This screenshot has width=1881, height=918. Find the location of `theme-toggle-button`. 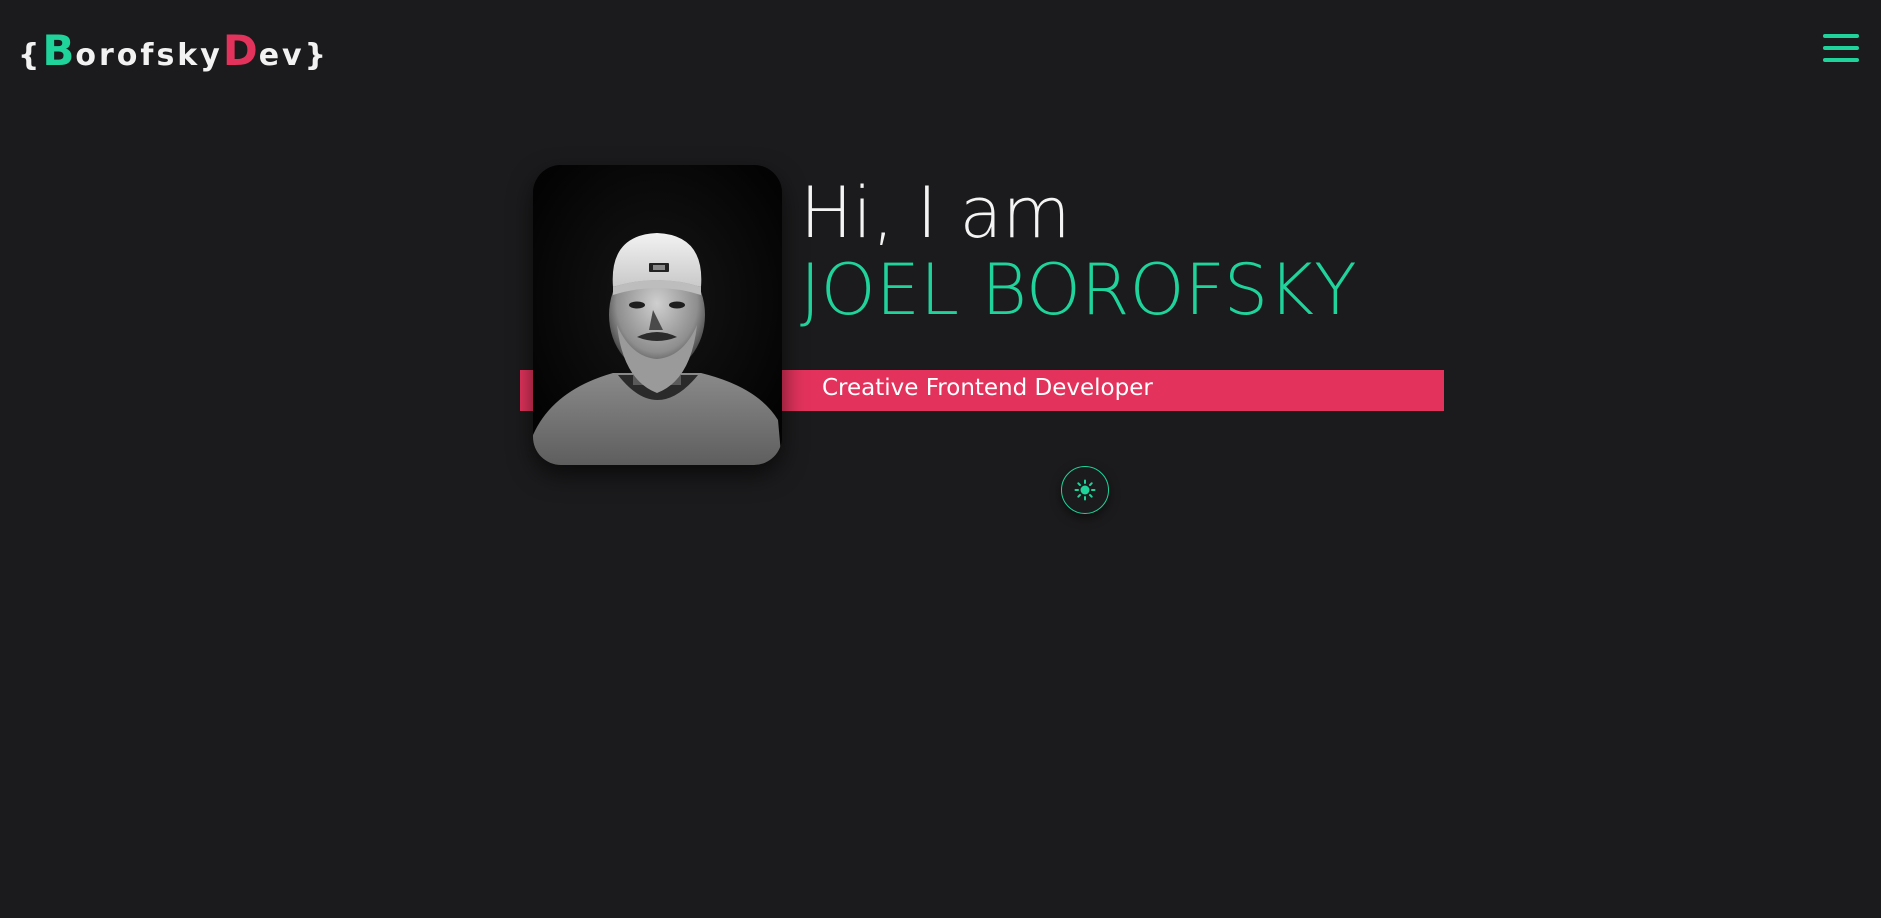

theme-toggle-button is located at coordinates (1085, 490).